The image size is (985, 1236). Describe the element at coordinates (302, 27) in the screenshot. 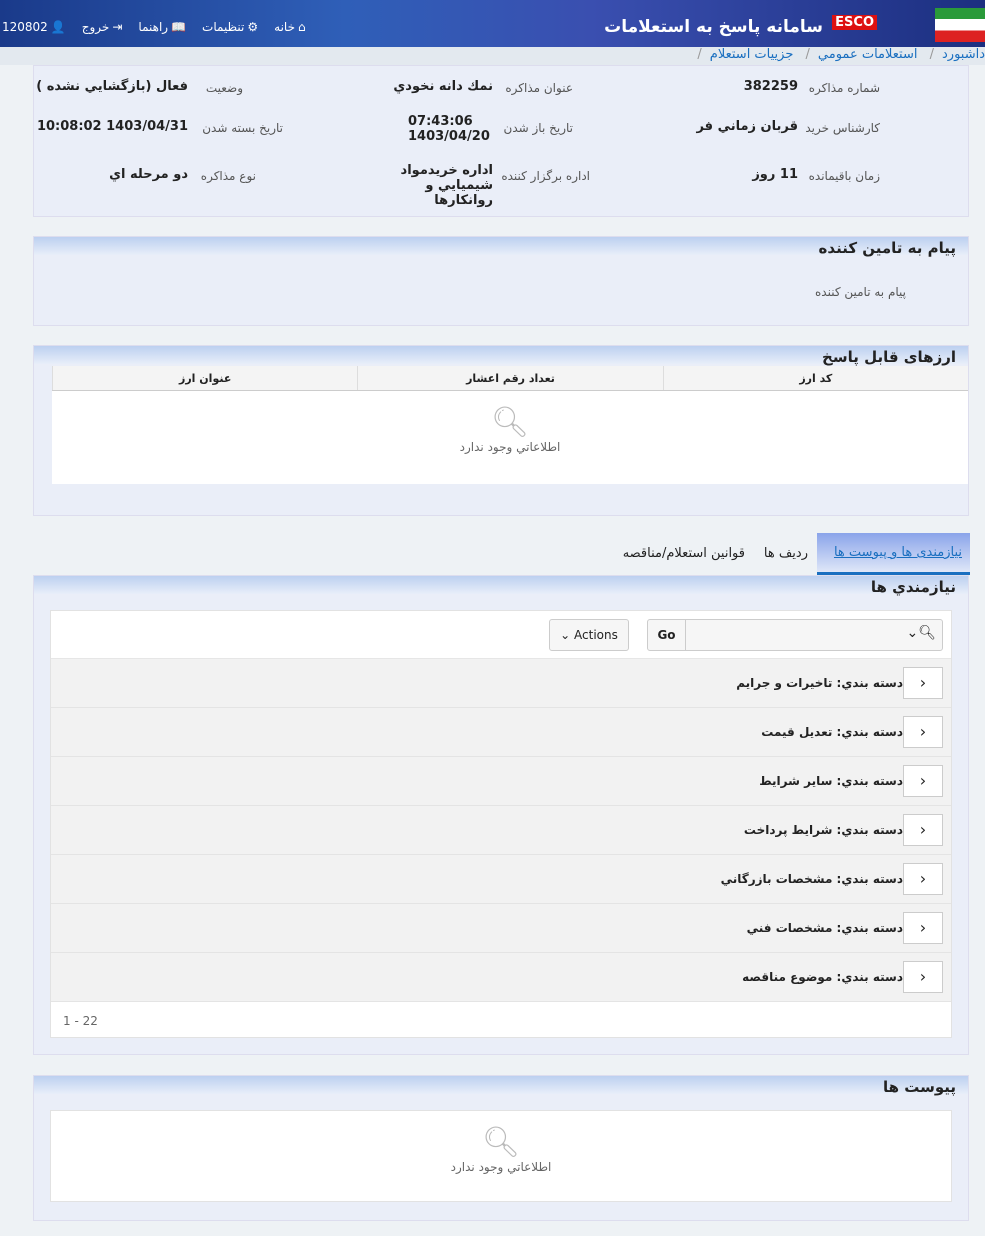

I see `home-icon: ⌂` at that location.